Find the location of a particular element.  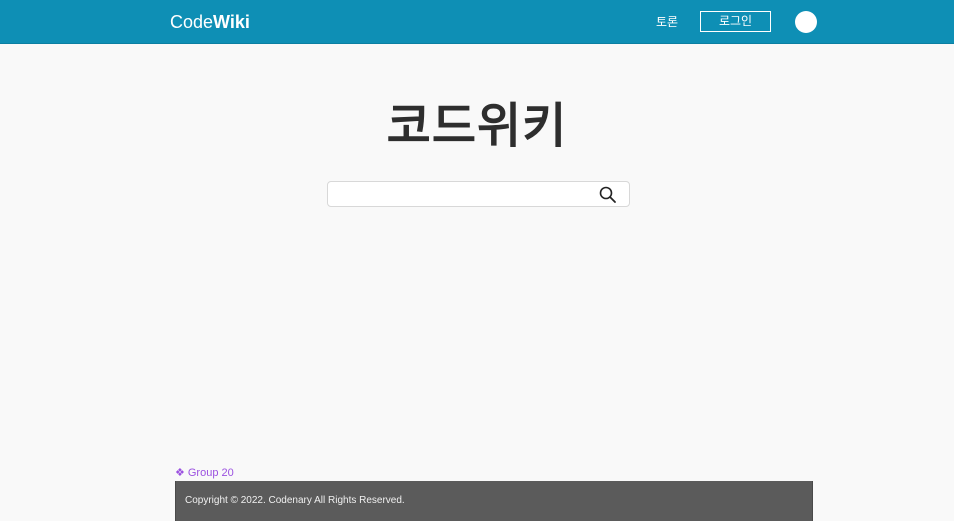

logo-text-wiki: Wiki is located at coordinates (231, 22).